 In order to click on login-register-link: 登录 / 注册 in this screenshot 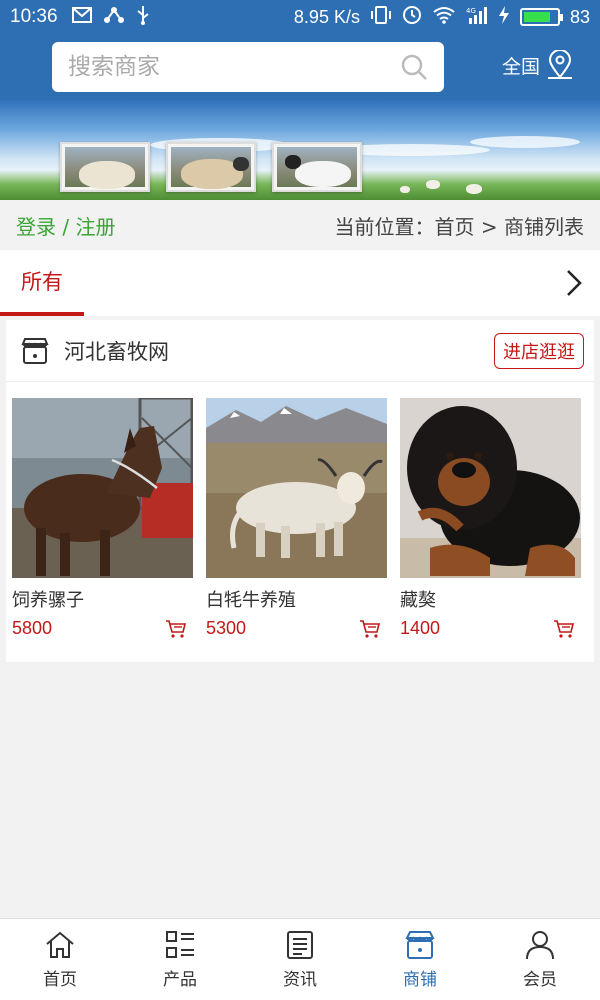, I will do `click(65, 225)`.